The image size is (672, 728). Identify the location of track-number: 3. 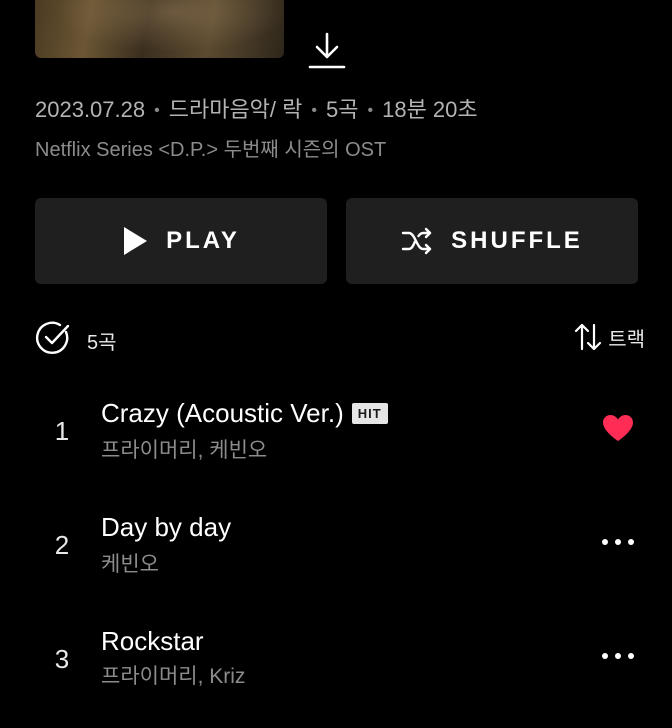
(62, 659).